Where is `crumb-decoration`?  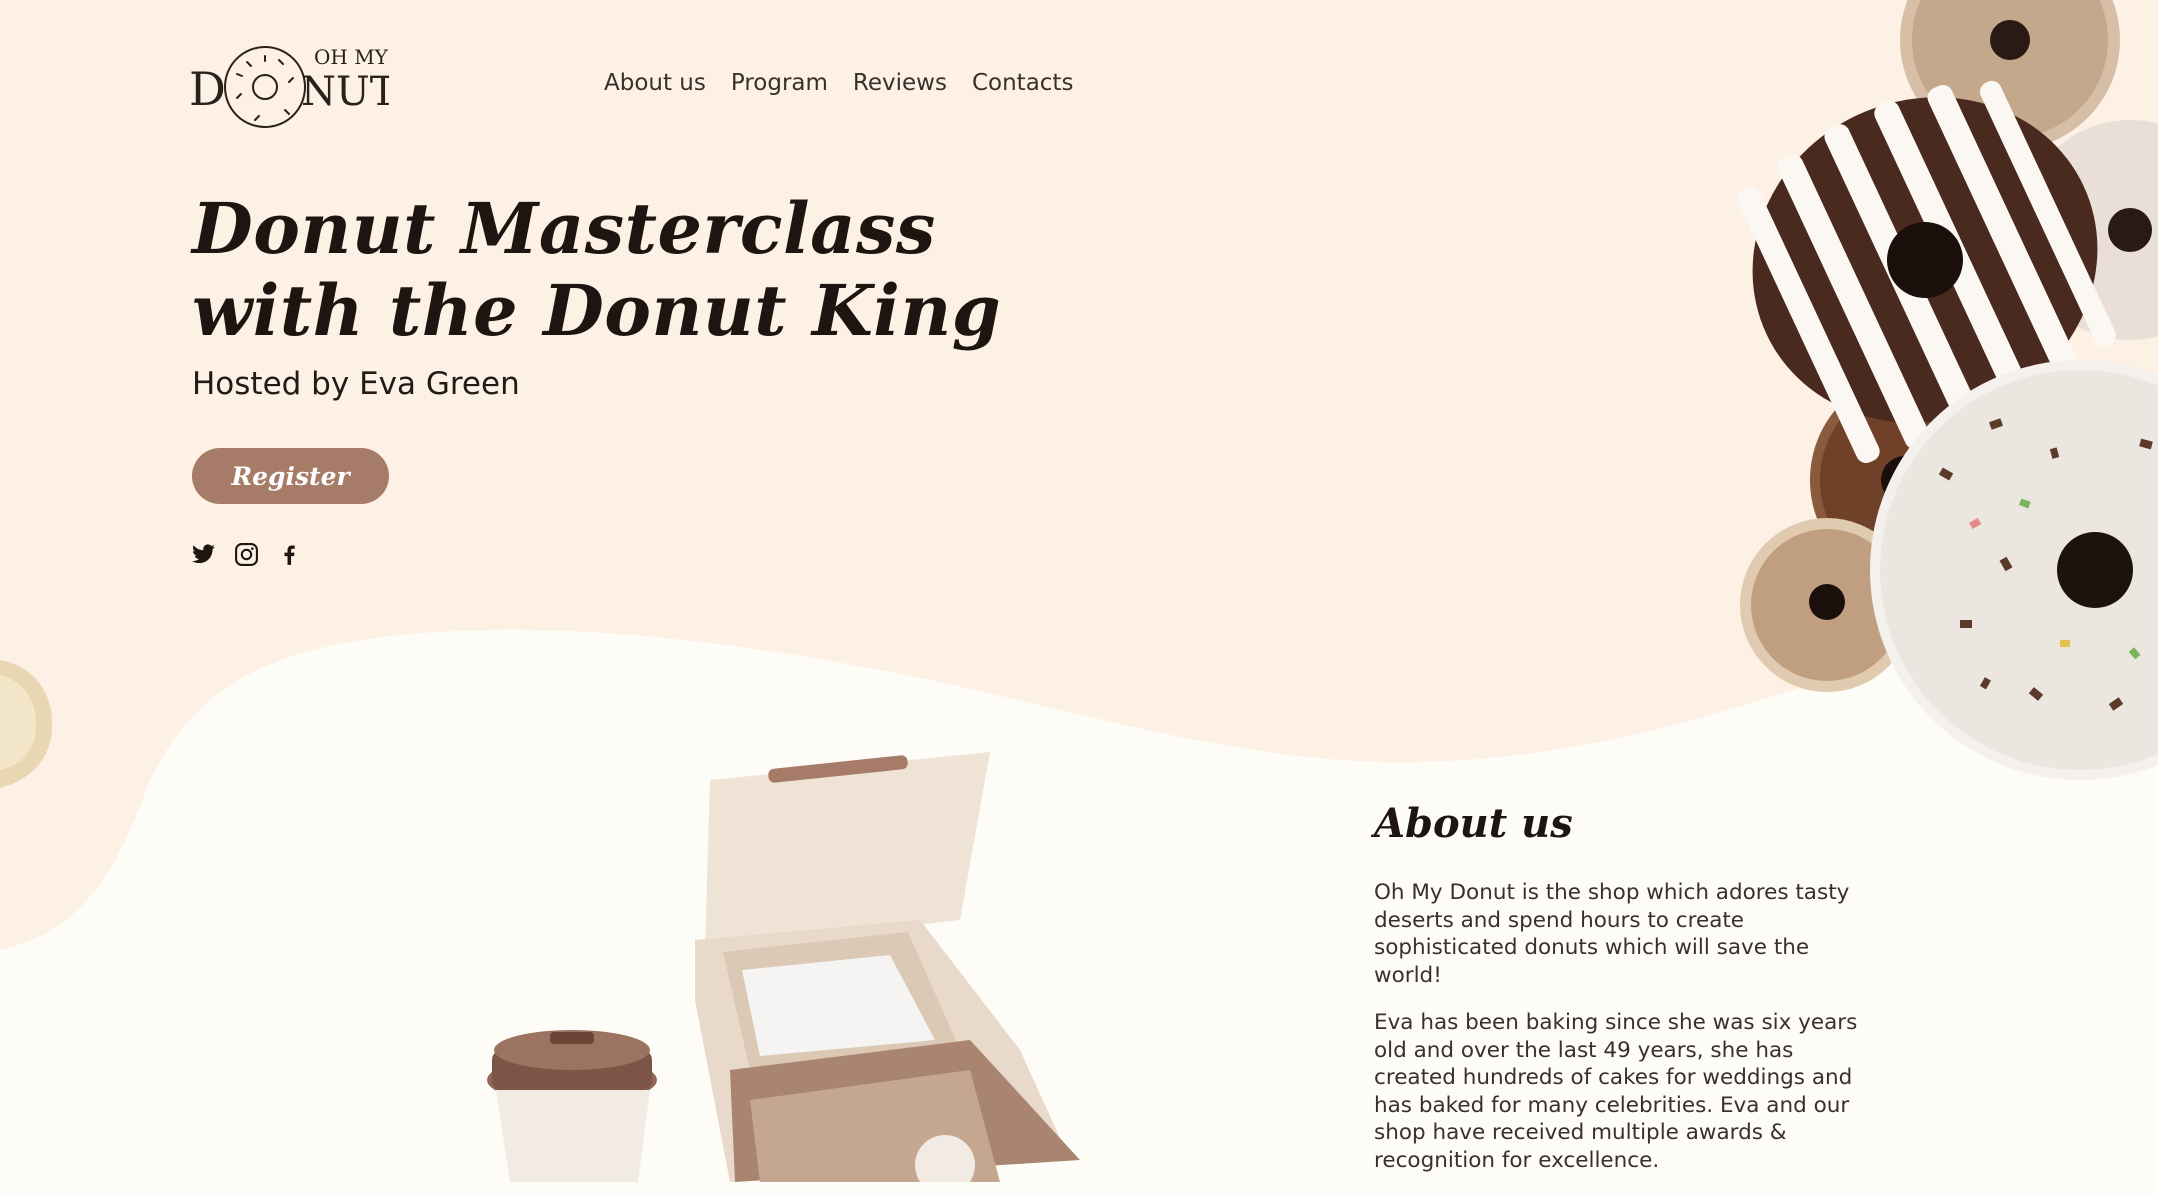 crumb-decoration is located at coordinates (26, 724).